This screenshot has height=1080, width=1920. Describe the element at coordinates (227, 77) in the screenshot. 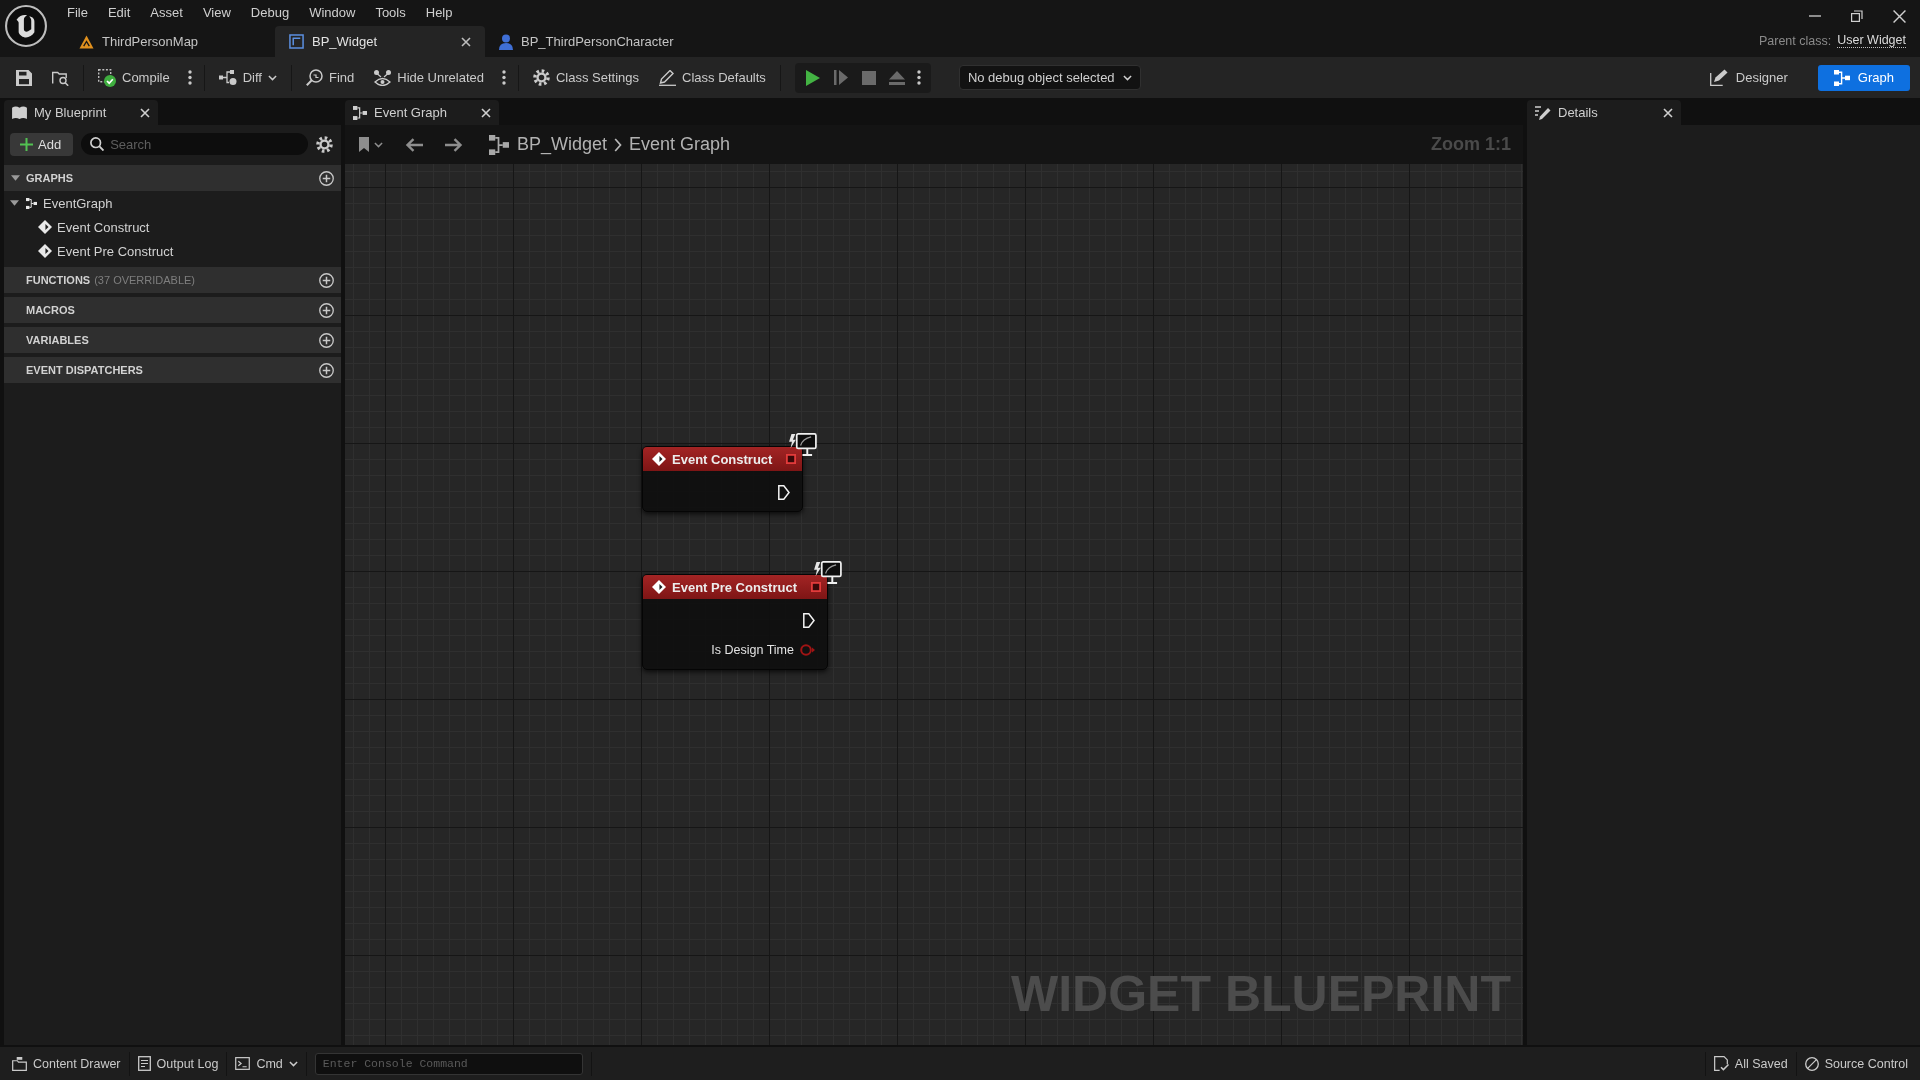

I see `branch-icon` at that location.